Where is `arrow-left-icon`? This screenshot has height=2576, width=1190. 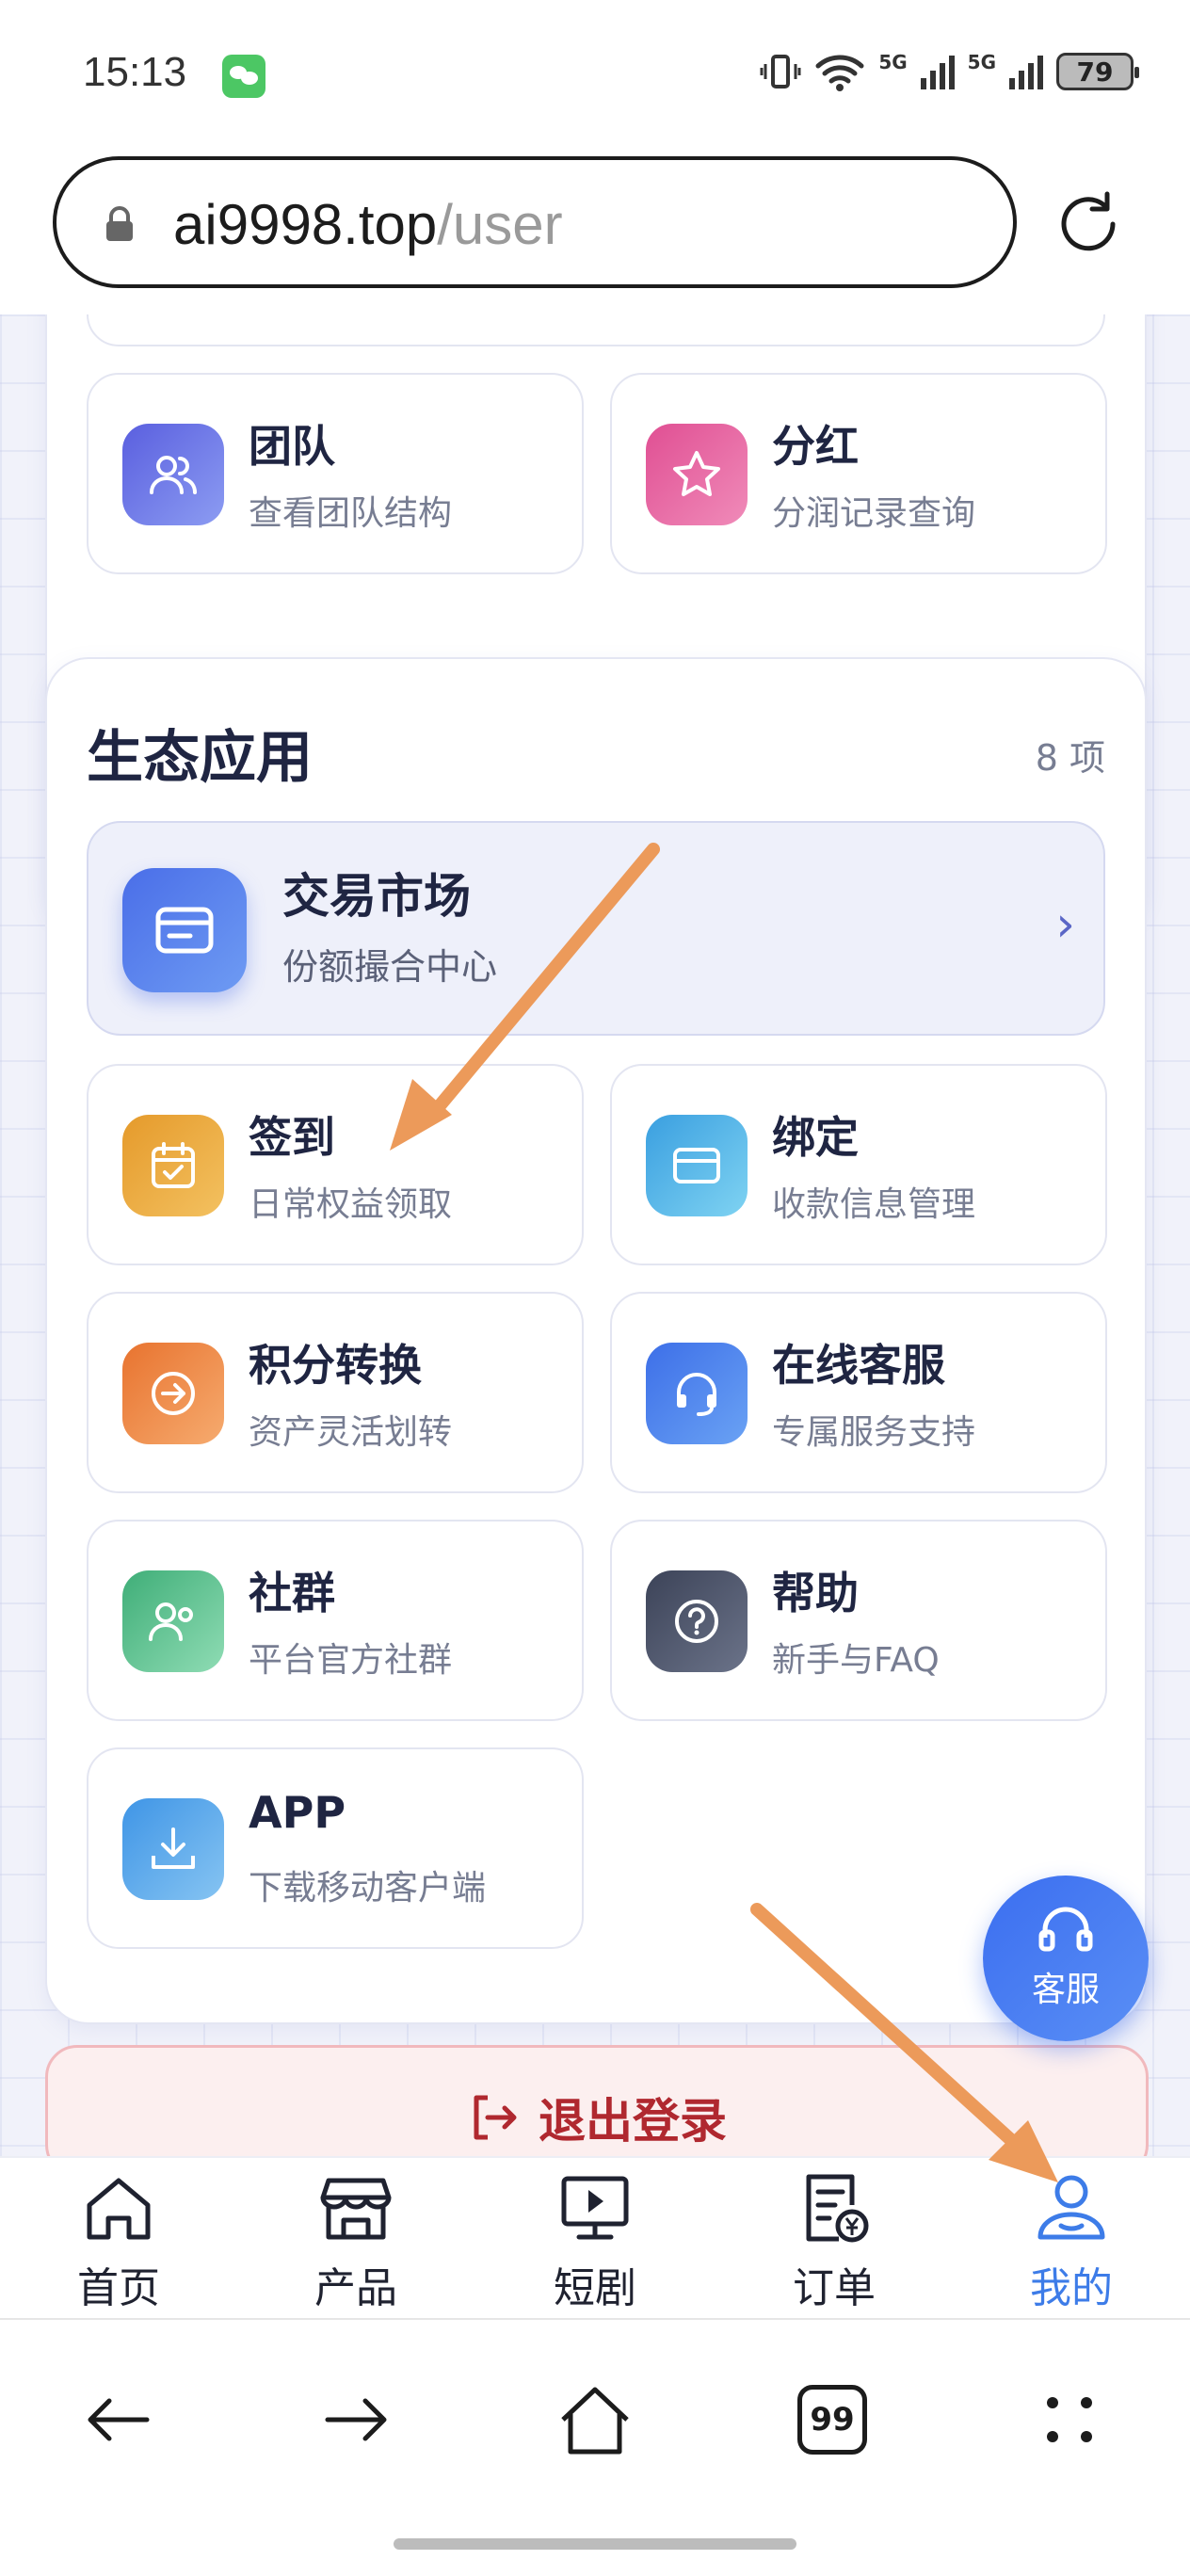
arrow-left-icon is located at coordinates (119, 2419).